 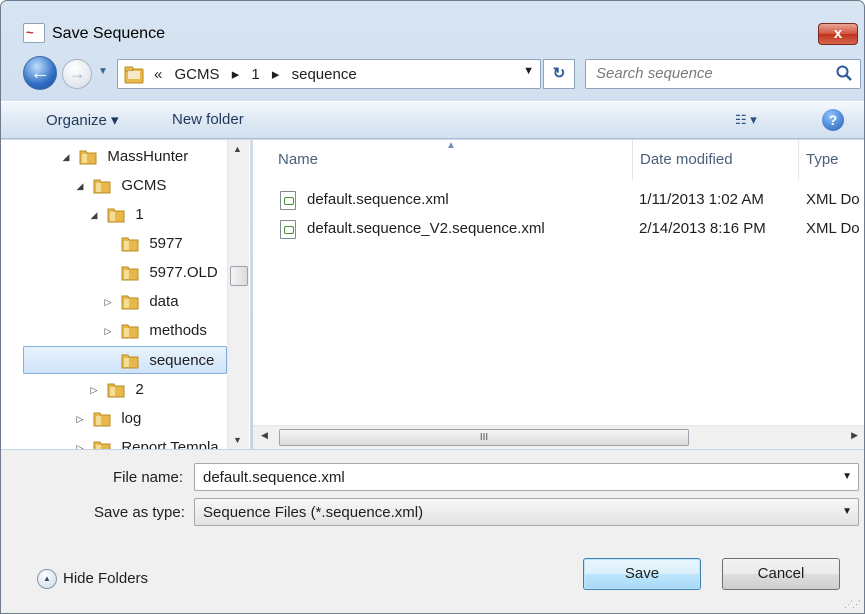 What do you see at coordinates (642, 574) in the screenshot?
I see `save-button: Save` at bounding box center [642, 574].